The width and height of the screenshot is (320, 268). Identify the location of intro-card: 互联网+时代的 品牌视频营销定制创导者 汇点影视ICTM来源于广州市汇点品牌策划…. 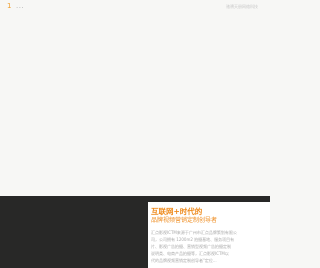
(209, 235).